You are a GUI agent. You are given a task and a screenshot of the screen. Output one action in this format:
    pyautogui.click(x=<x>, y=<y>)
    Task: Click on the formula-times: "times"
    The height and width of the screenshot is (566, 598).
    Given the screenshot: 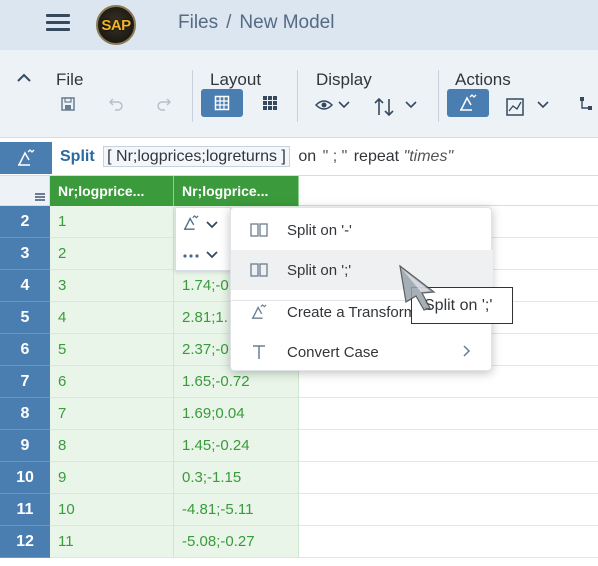 What is the action you would take?
    pyautogui.click(x=429, y=156)
    